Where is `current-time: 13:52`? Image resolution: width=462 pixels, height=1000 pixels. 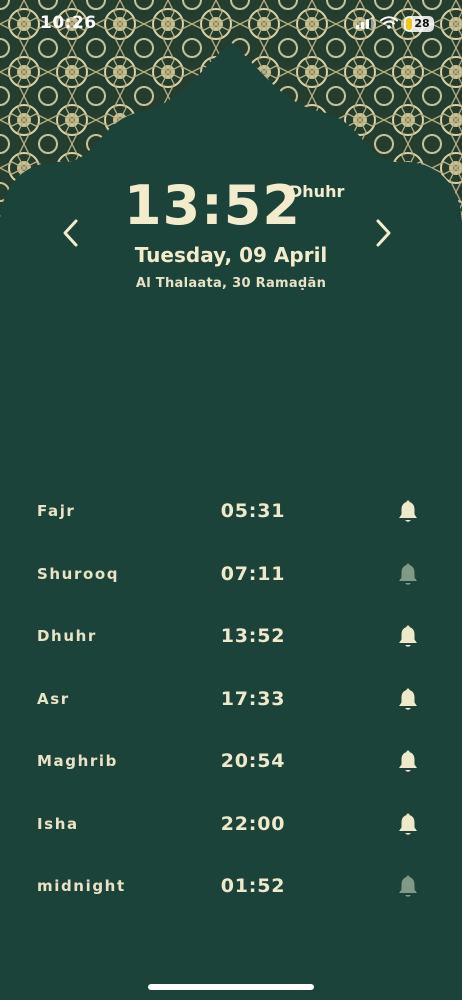 current-time: 13:52 is located at coordinates (212, 205).